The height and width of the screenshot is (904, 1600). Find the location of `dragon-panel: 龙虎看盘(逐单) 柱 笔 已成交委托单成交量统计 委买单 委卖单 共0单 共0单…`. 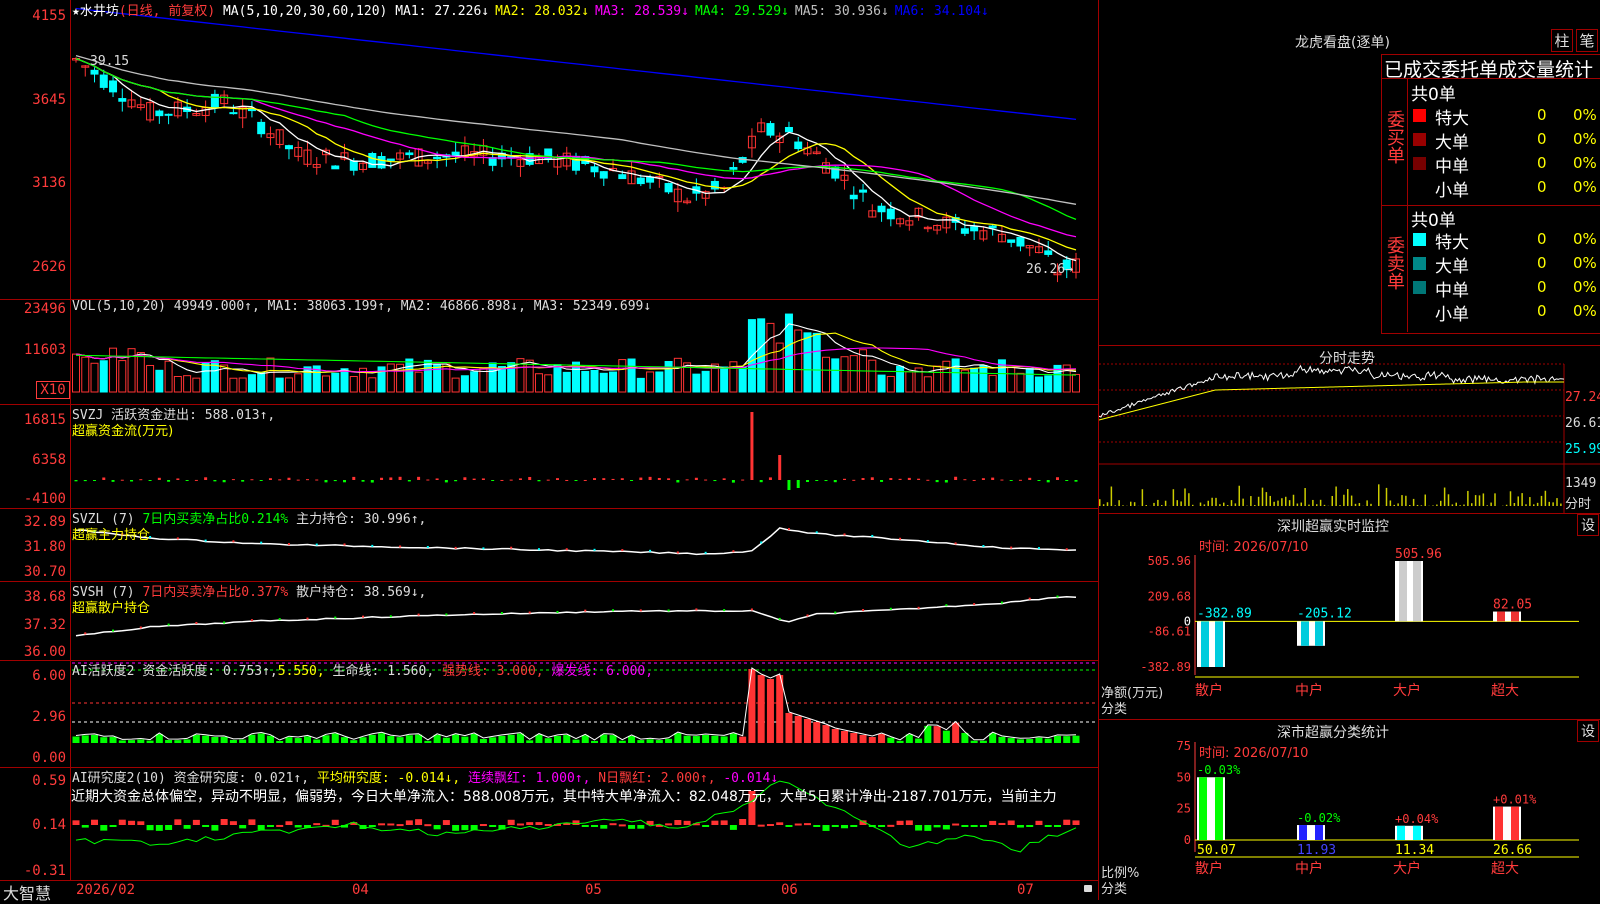

dragon-panel: 龙虎看盘(逐单) 柱 笔 已成交委托单成交量统计 委买单 委卖单 共0单 共0单… is located at coordinates (1349, 172).